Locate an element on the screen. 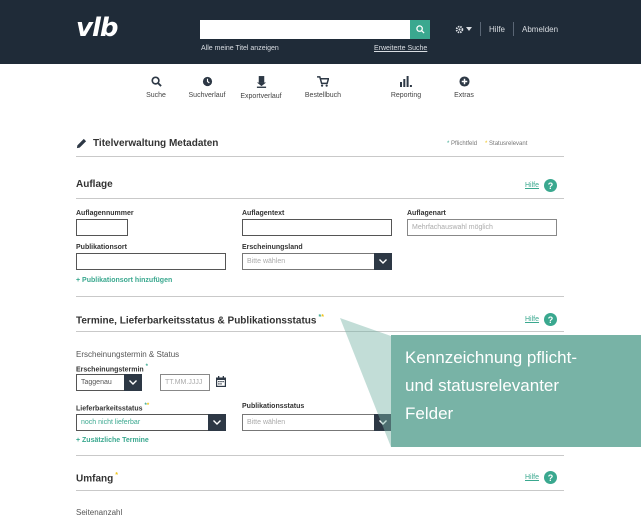 This screenshot has height=522, width=641. callout-line: und statusrelevanter is located at coordinates (482, 385).